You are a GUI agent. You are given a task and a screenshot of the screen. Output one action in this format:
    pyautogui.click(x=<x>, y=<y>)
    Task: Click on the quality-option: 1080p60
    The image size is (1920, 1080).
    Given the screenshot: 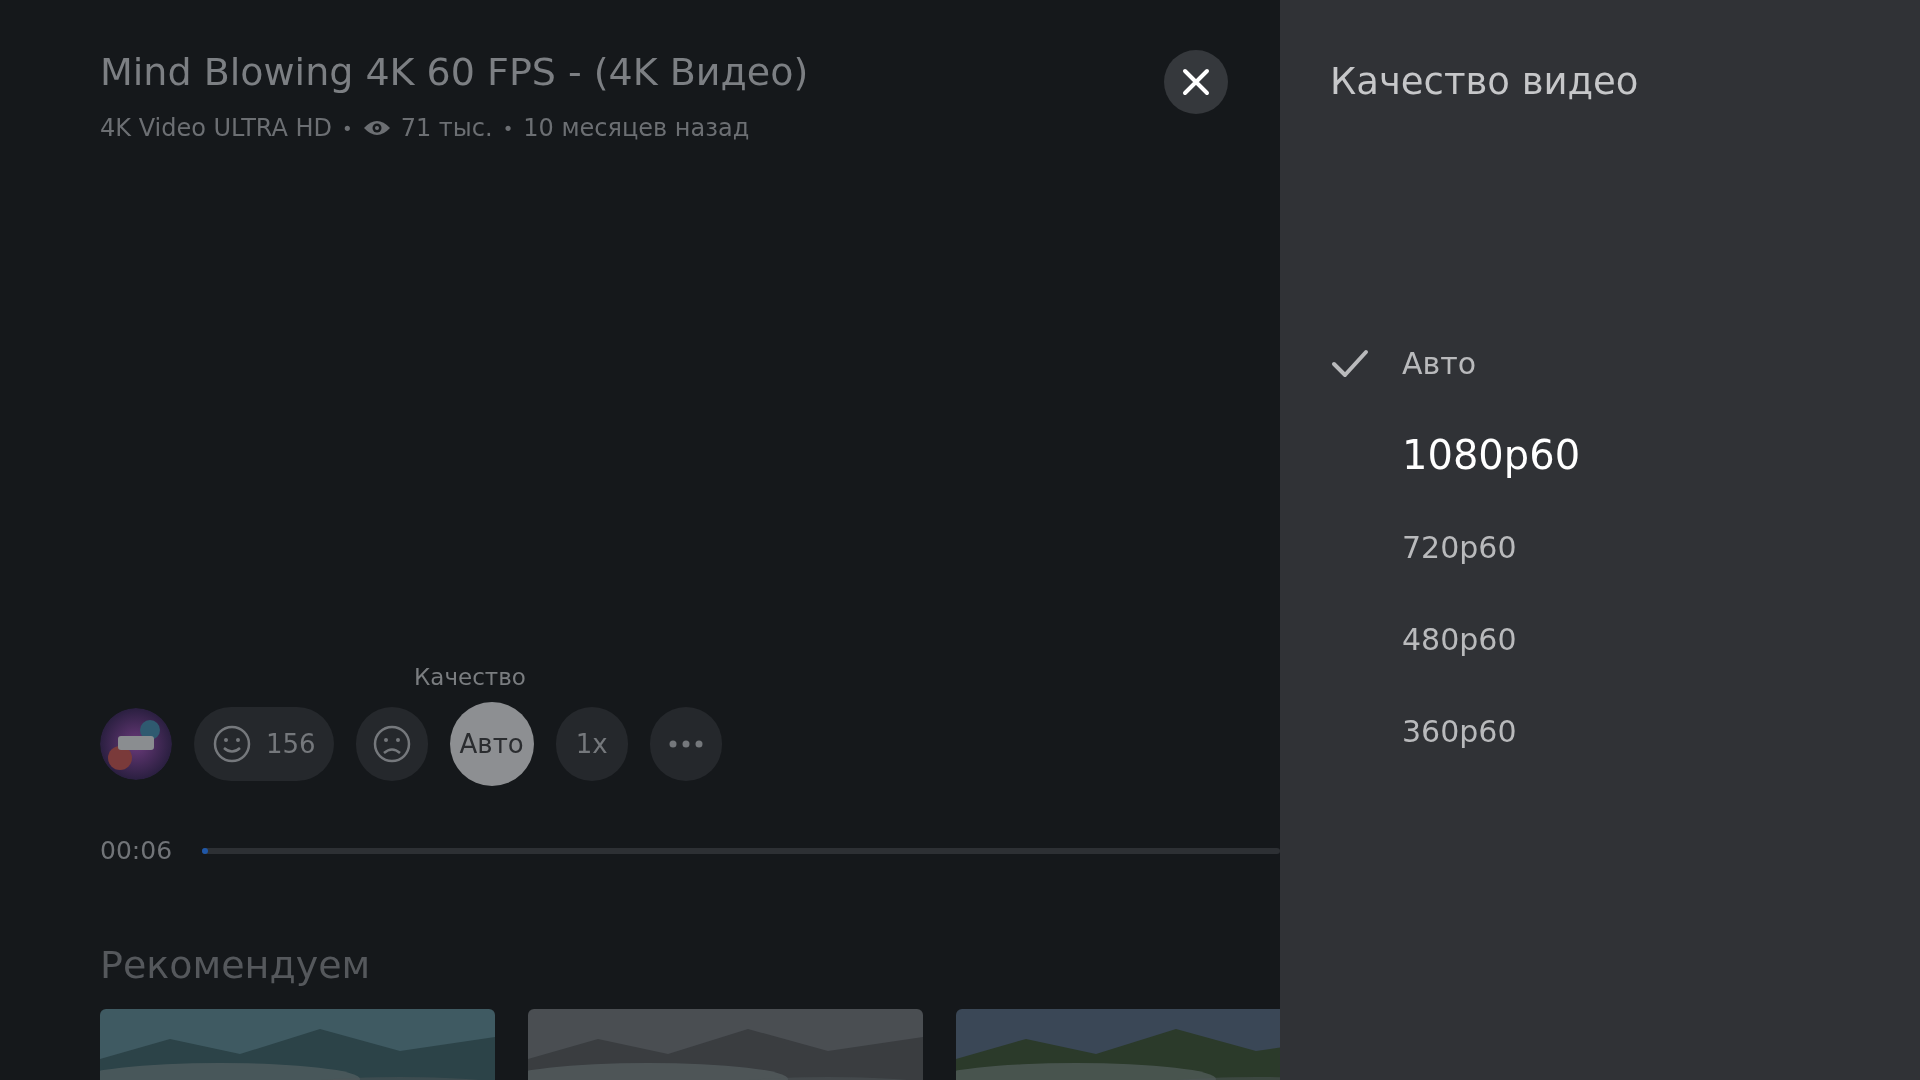 What is the action you would take?
    pyautogui.click(x=1625, y=455)
    